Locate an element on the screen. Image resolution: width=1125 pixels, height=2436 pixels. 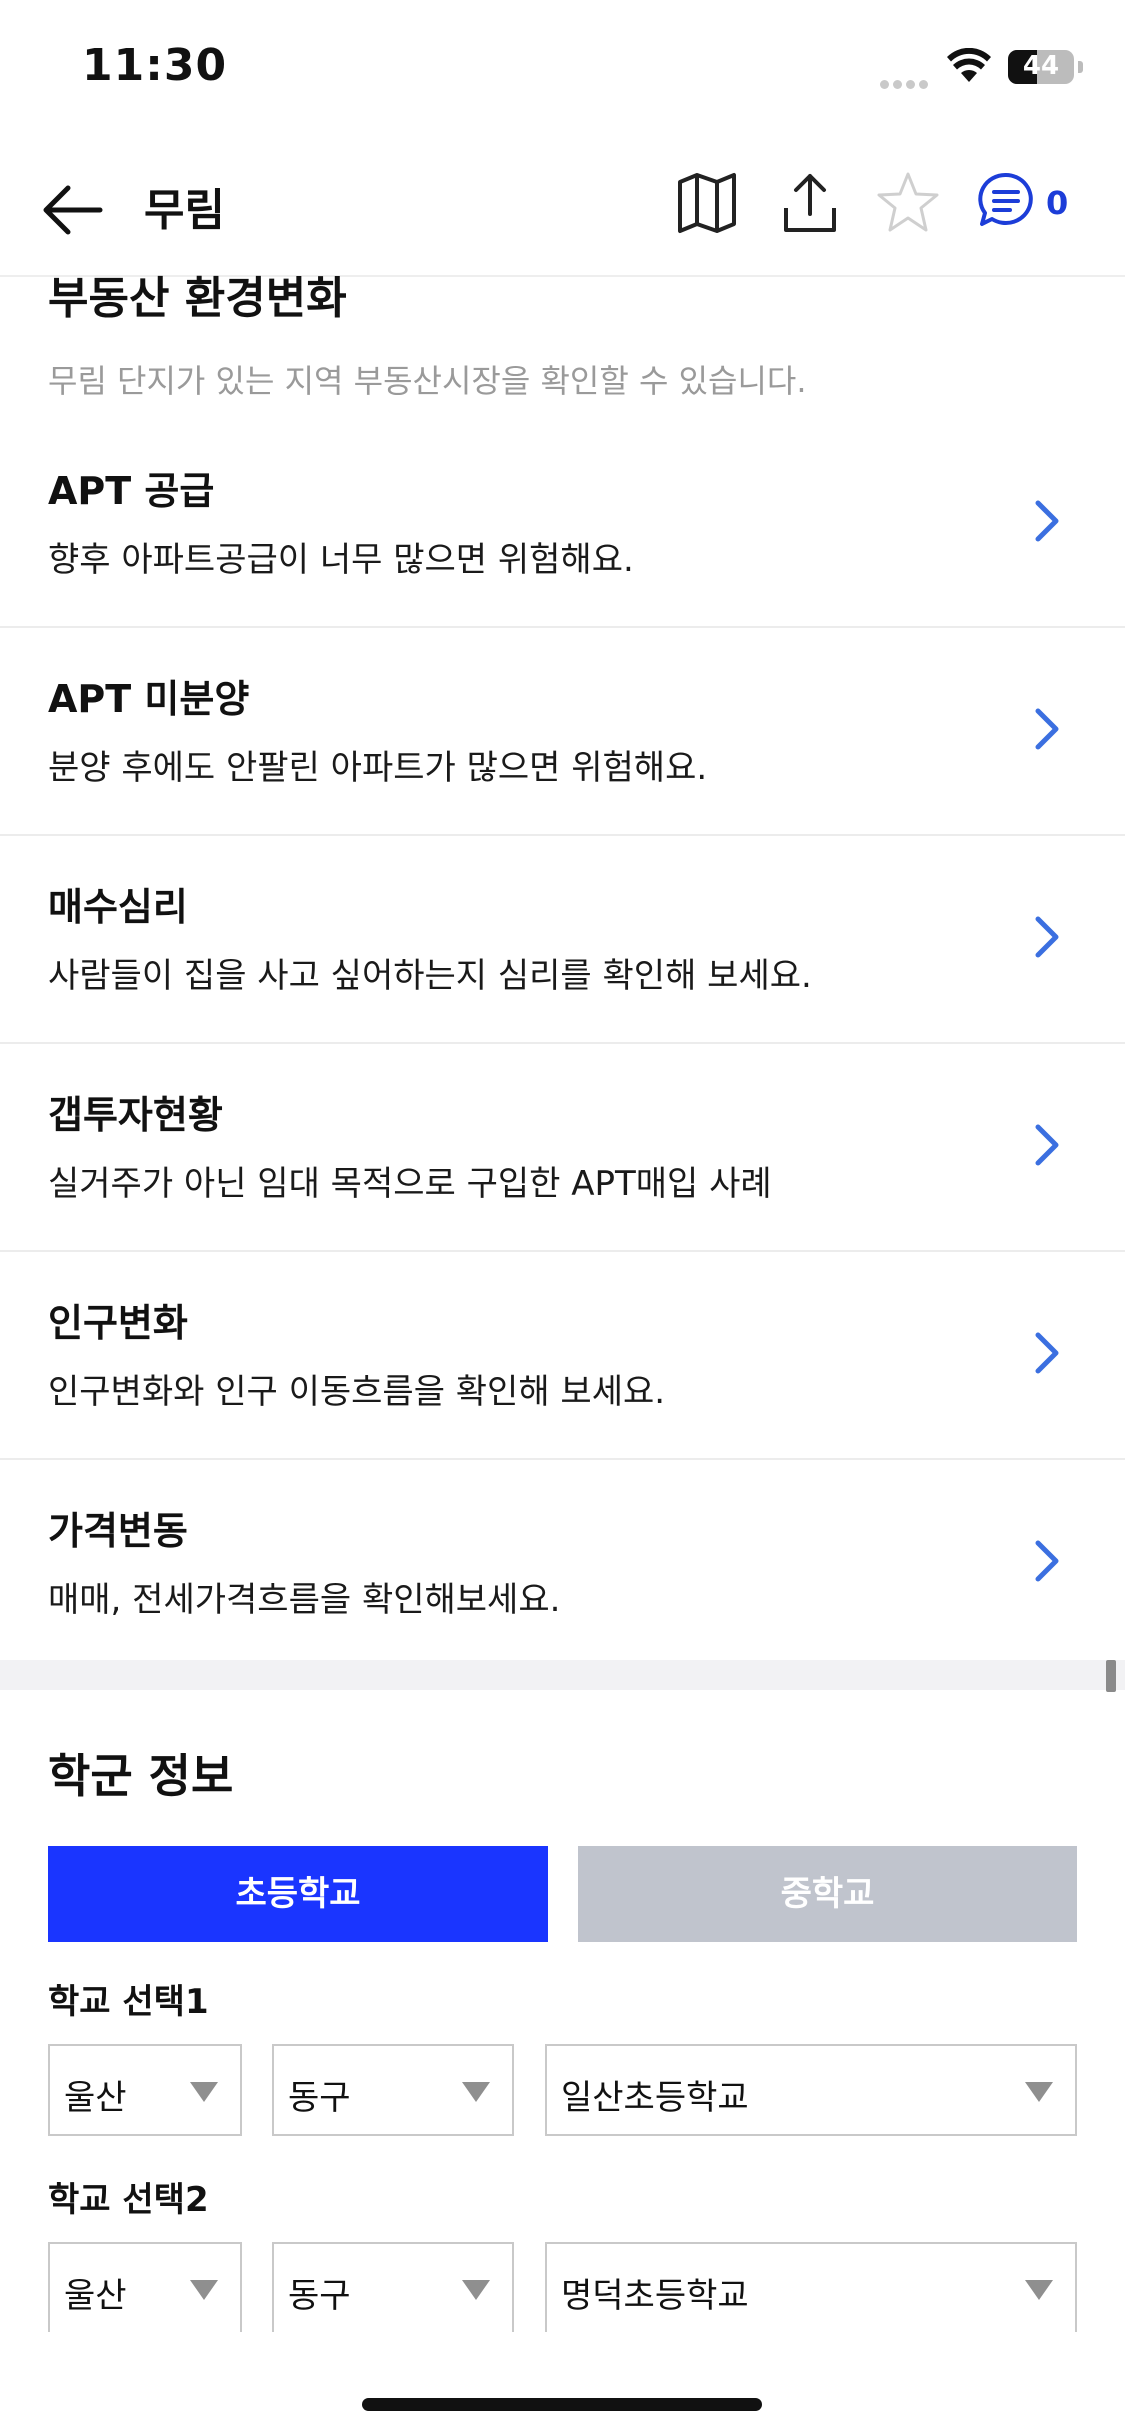
chat-count-badge: 0 is located at coordinates (1057, 203).